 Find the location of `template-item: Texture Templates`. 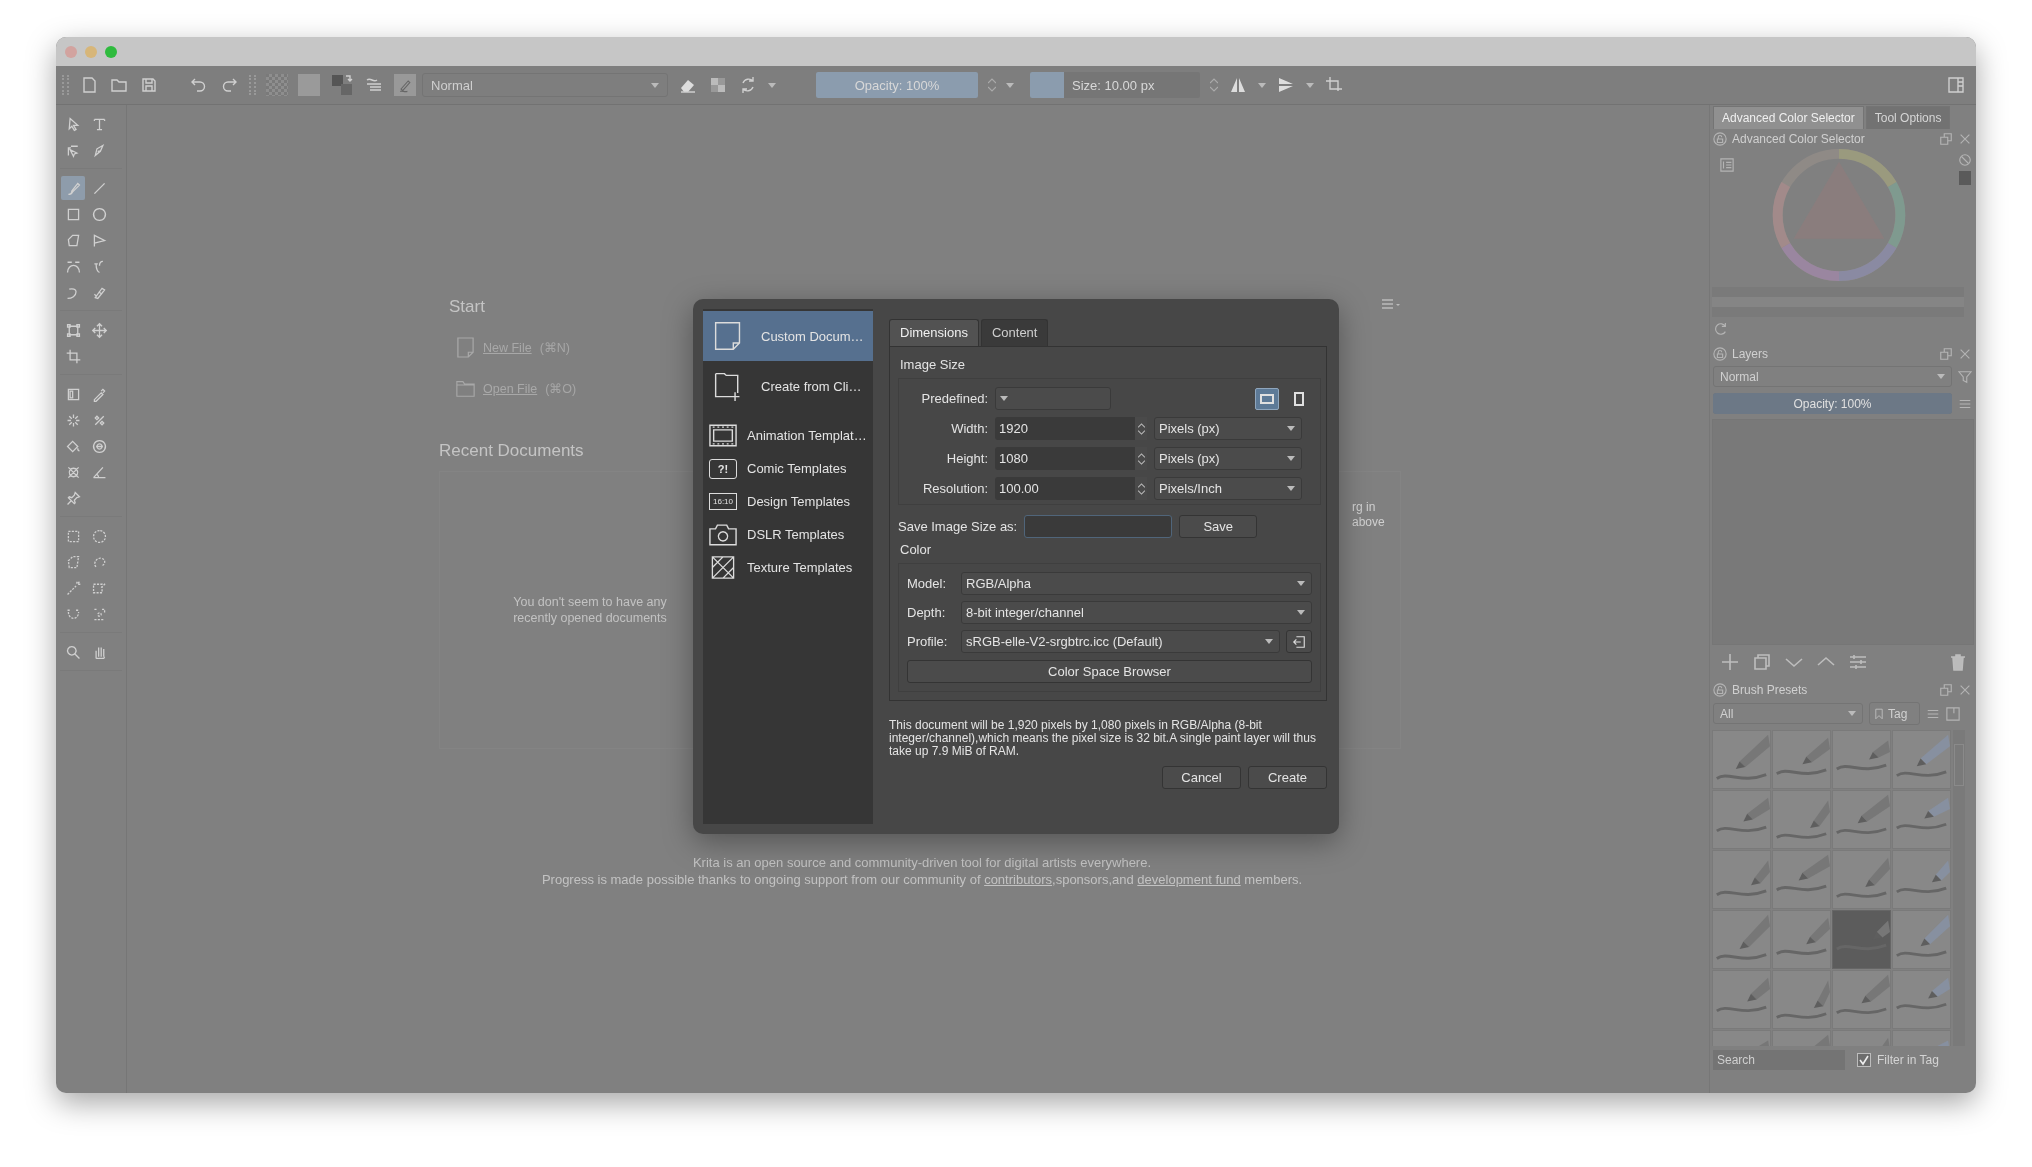

template-item: Texture Templates is located at coordinates (788, 567).